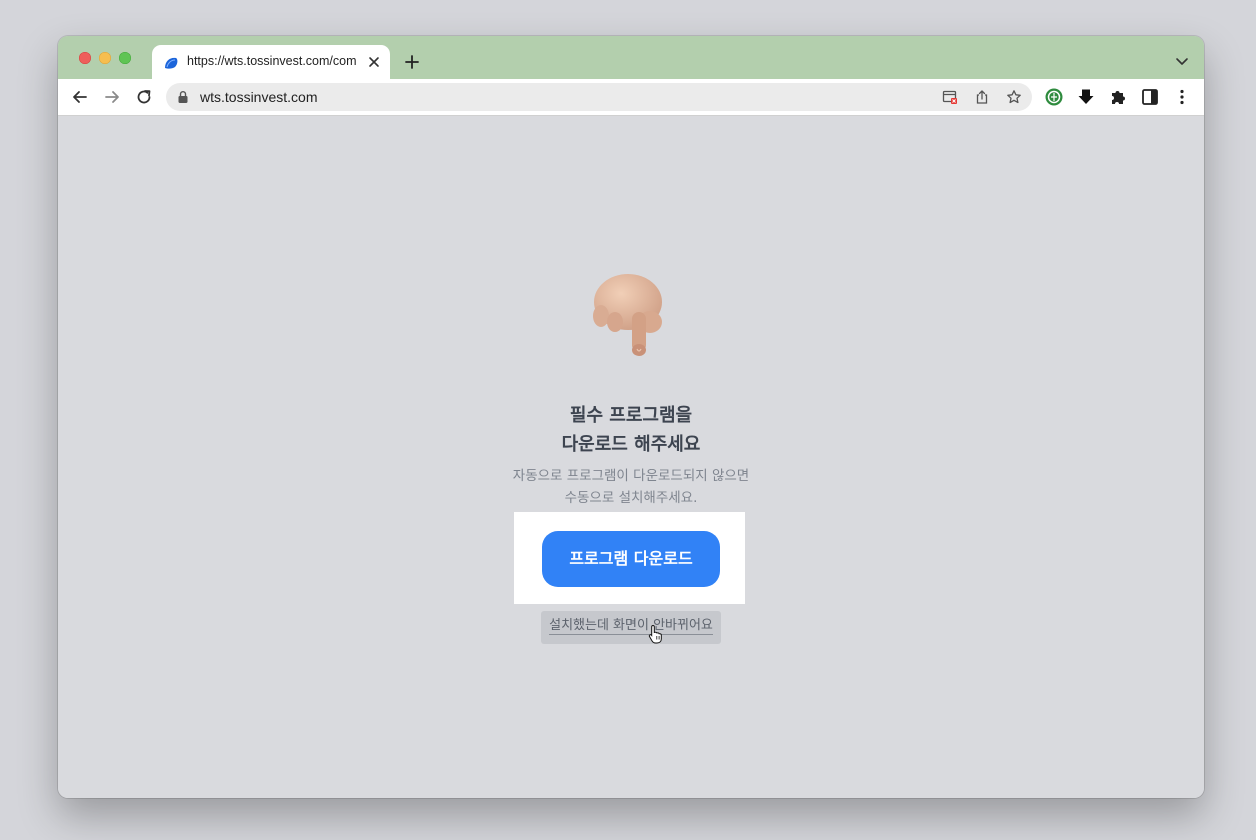 Image resolution: width=1256 pixels, height=840 pixels. I want to click on reload-icon, so click(144, 97).